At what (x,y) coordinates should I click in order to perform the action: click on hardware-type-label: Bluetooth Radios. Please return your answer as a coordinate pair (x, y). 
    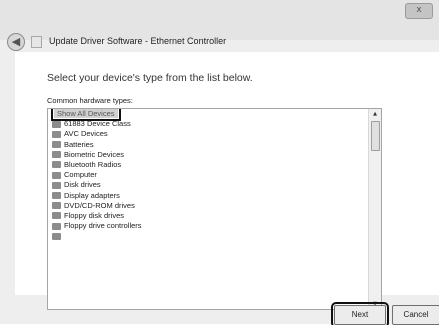
    Looking at the image, I should click on (93, 164).